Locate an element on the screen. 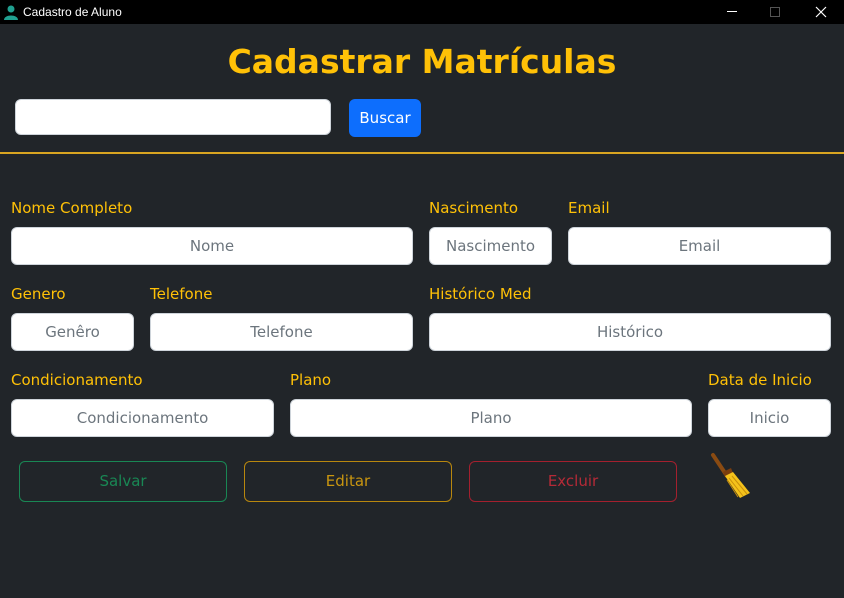 This screenshot has height=598, width=844. divider is located at coordinates (422, 153).